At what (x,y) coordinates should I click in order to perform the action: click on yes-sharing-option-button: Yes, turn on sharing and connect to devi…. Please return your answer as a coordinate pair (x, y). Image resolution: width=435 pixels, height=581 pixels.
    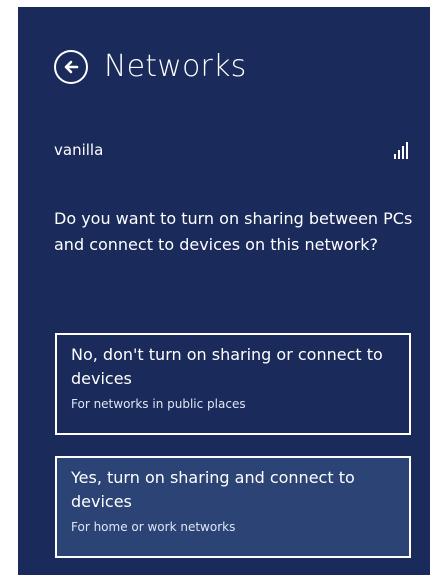
    Looking at the image, I should click on (233, 507).